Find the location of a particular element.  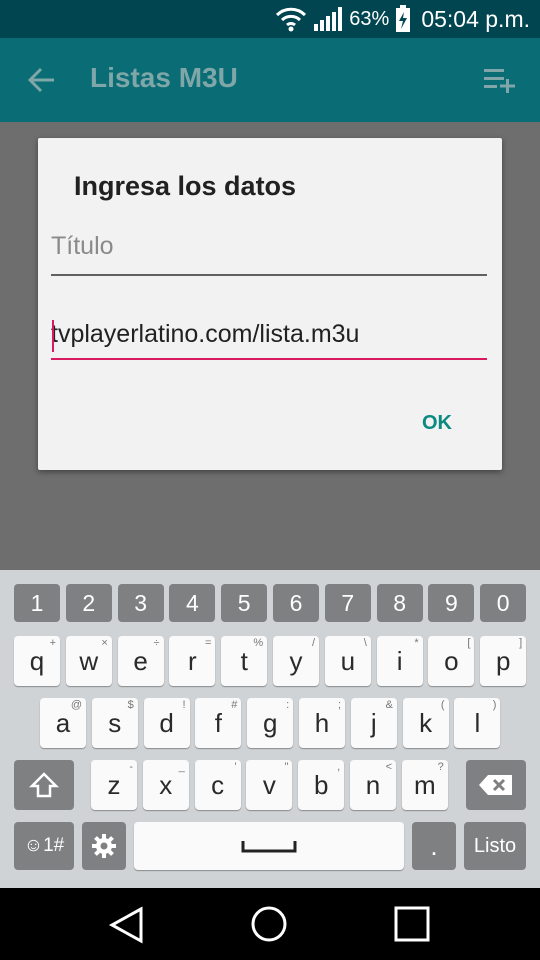

key-2: 2 is located at coordinates (88, 603).